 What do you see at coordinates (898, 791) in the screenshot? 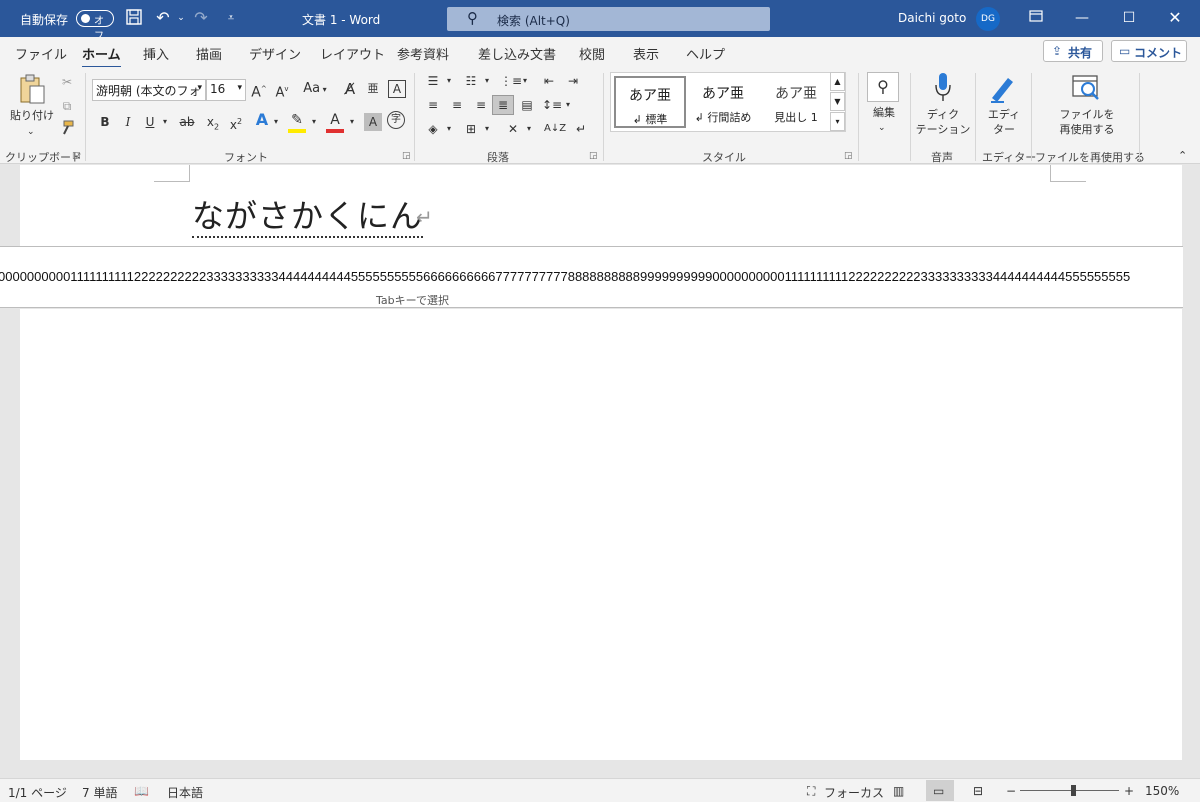
I see `read-mode-icon: ▥` at bounding box center [898, 791].